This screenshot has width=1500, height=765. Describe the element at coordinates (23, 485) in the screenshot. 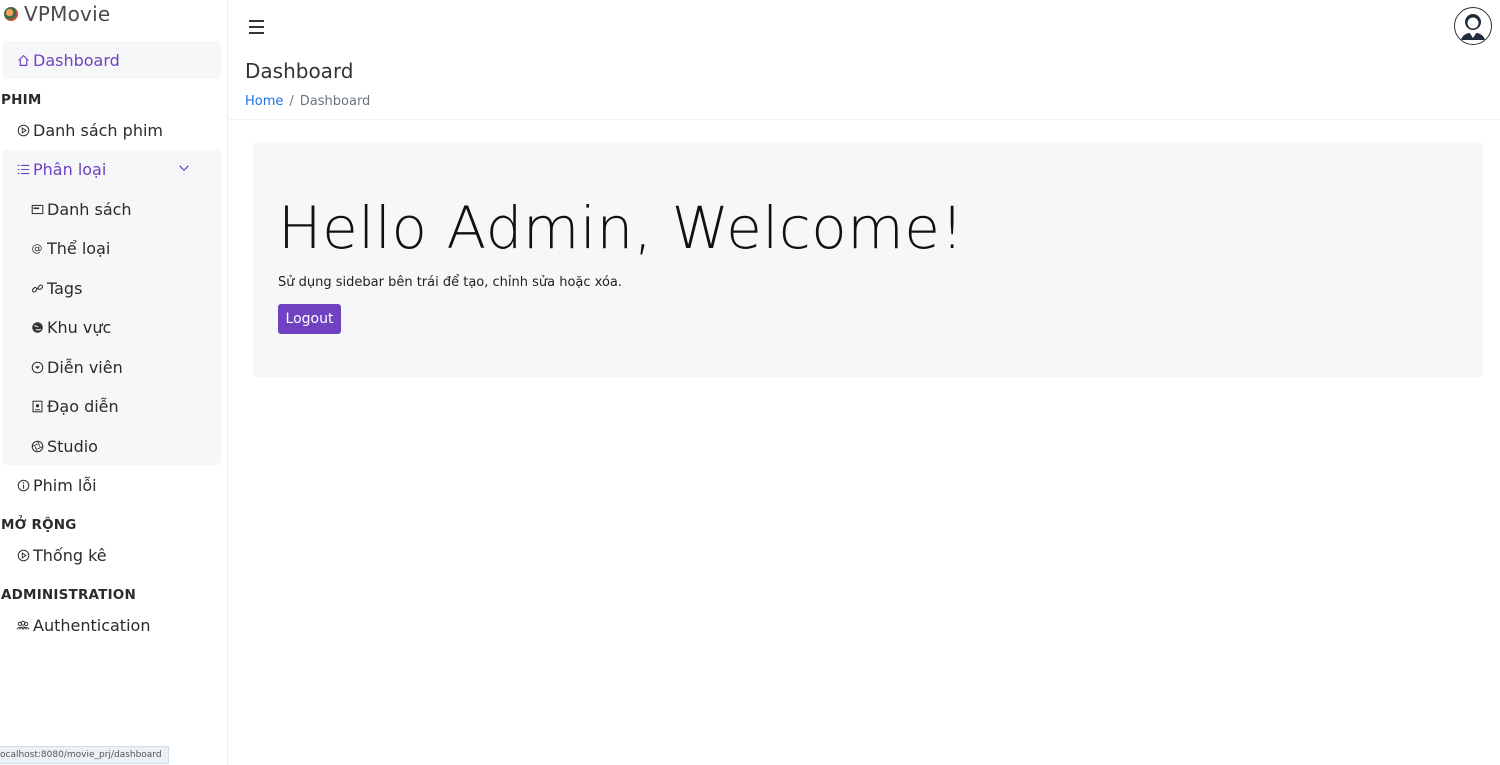

I see `info-circle-icon` at that location.